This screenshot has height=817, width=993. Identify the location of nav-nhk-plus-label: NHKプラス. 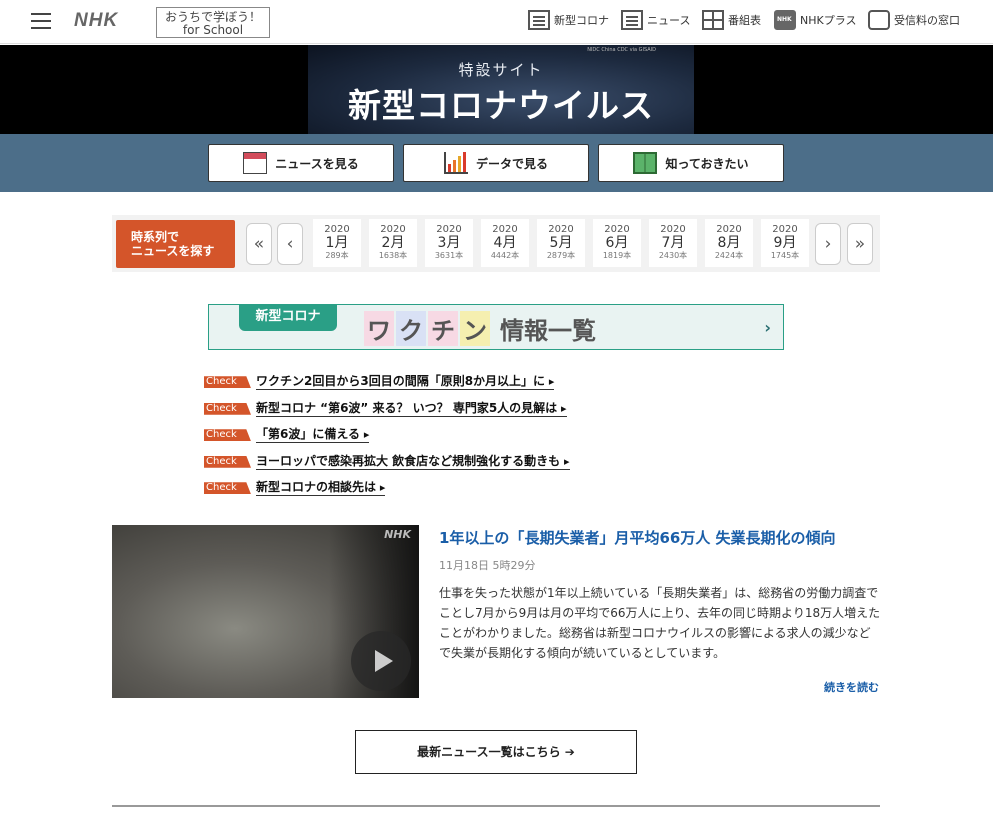
(828, 20).